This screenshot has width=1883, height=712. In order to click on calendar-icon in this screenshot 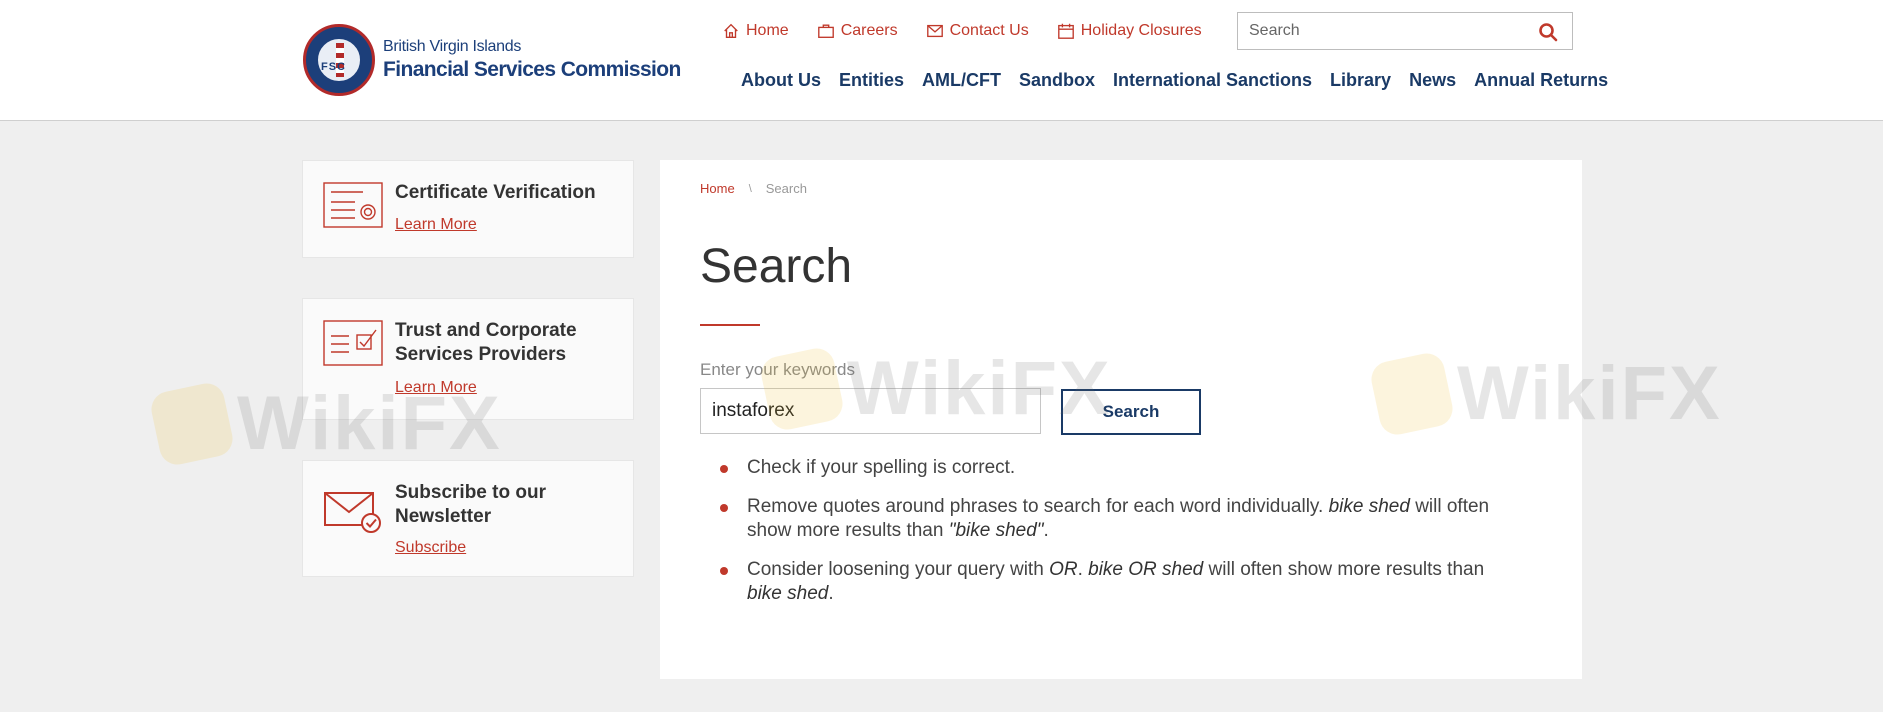, I will do `click(1065, 31)`.